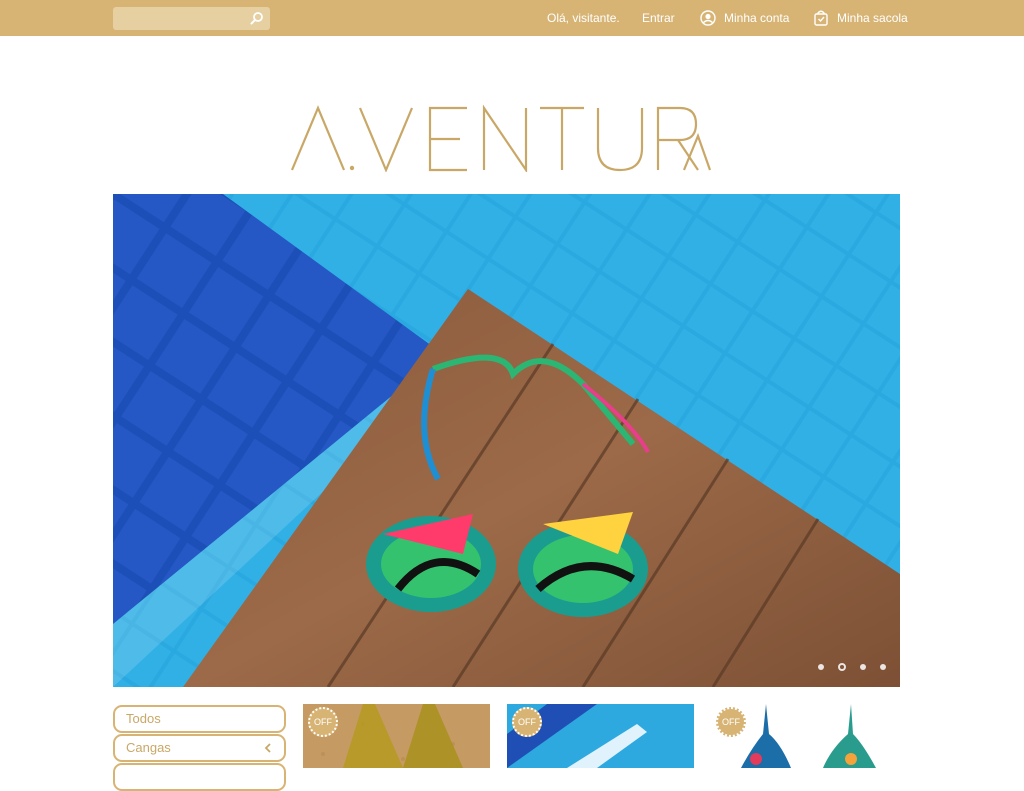 The image size is (1024, 791). Describe the element at coordinates (756, 18) in the screenshot. I see `account-label: Minha conta` at that location.